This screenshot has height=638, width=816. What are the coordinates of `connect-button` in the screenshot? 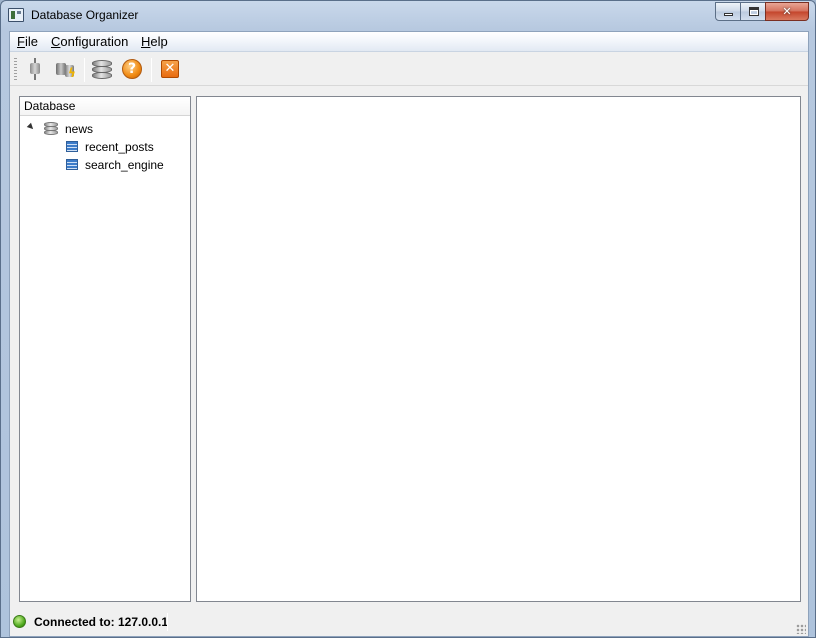 It's located at (35, 69).